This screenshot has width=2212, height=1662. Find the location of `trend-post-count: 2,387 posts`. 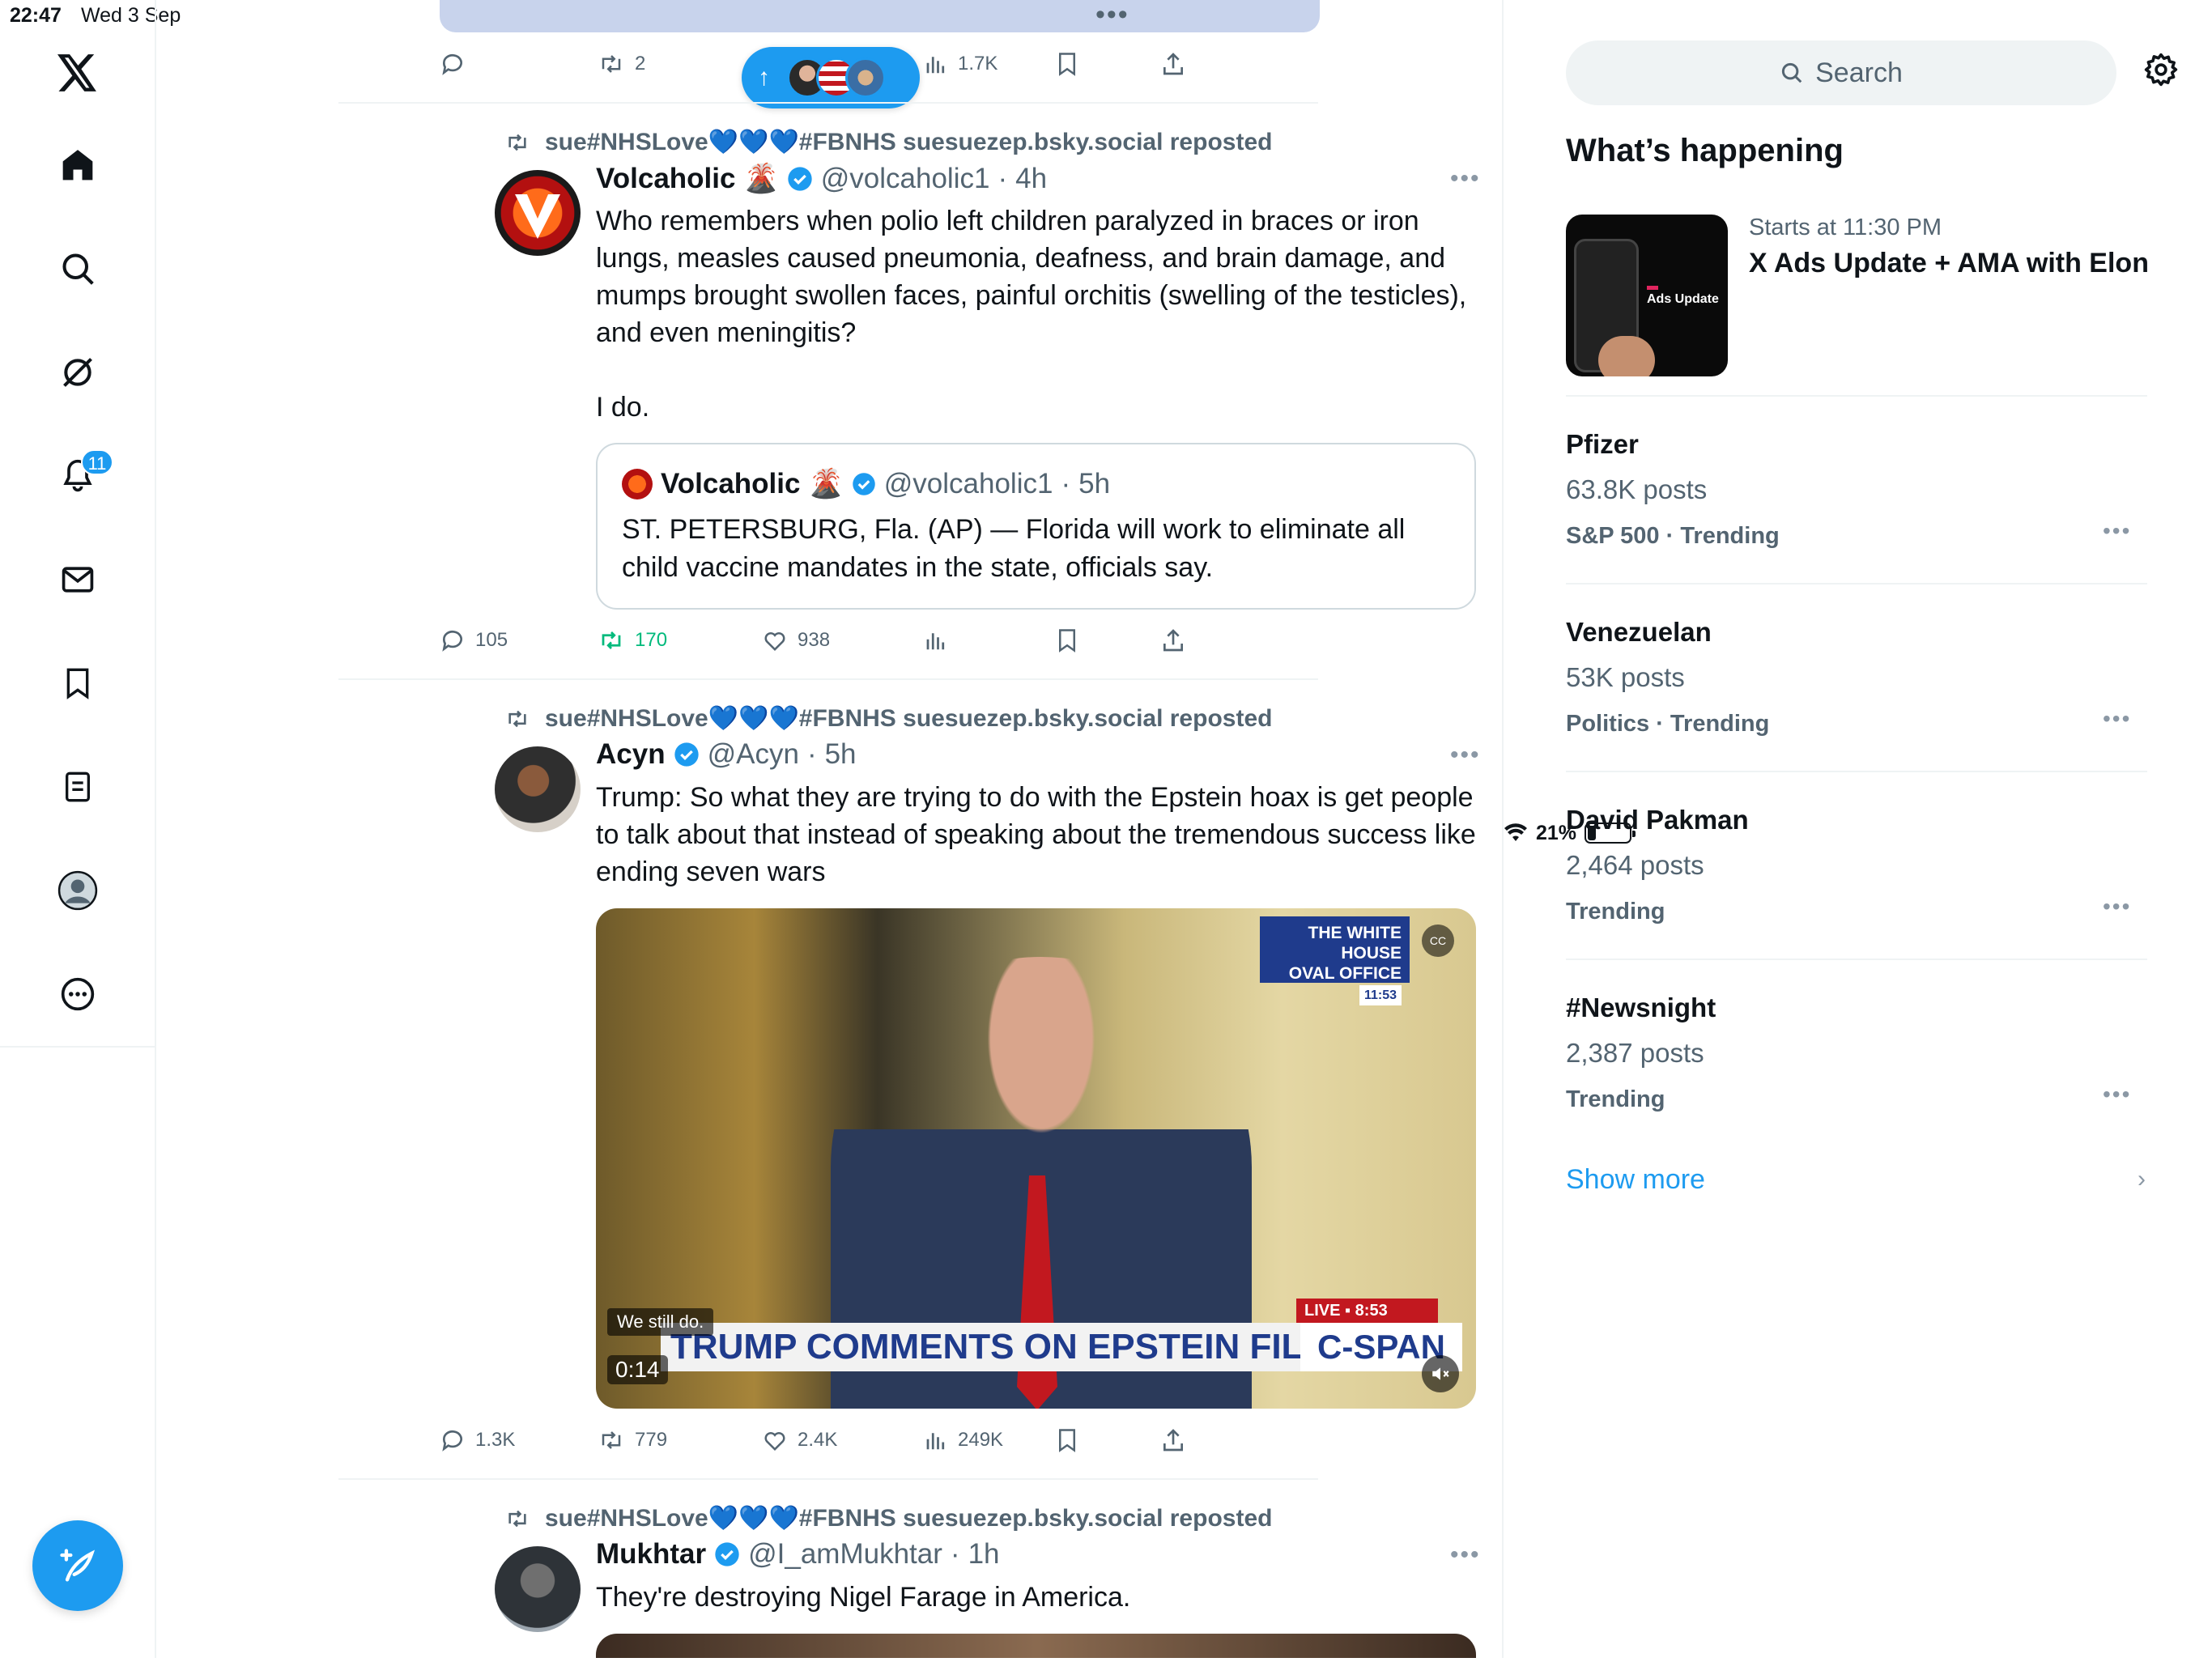

trend-post-count: 2,387 posts is located at coordinates (1635, 1053).